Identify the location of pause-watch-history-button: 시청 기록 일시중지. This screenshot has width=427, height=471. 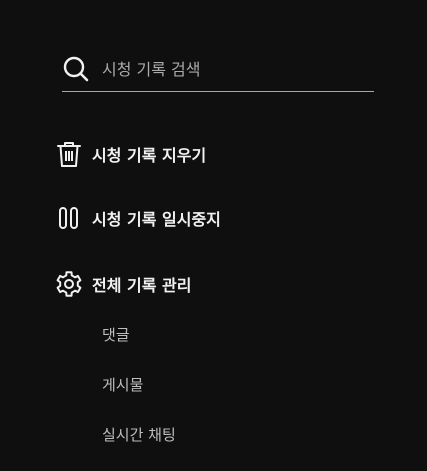
(138, 218).